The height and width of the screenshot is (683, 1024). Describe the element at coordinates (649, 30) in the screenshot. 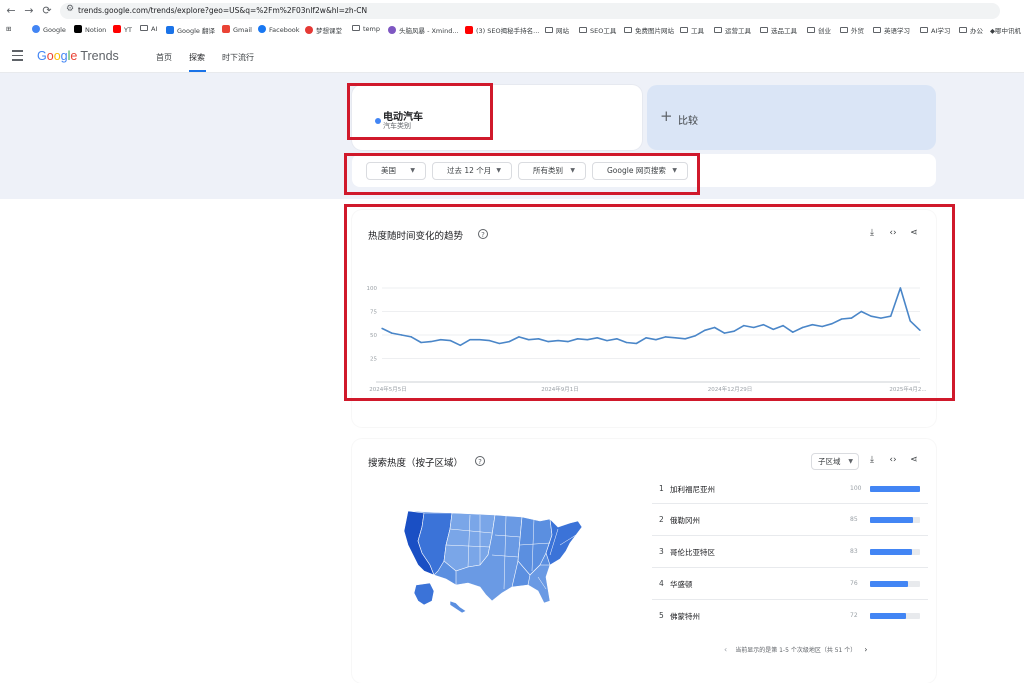

I see `bookmark: 免费图片网站` at that location.